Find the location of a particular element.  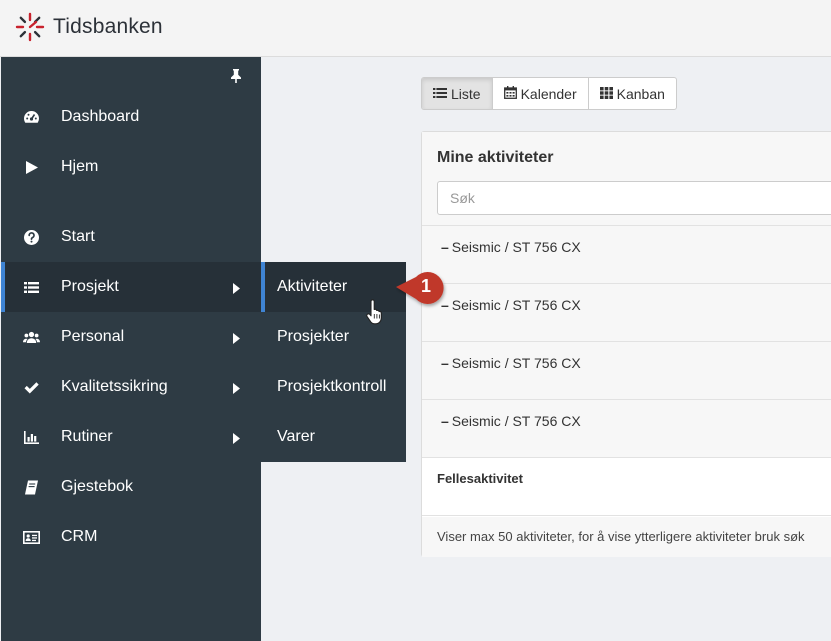

grid-icon is located at coordinates (608, 94).